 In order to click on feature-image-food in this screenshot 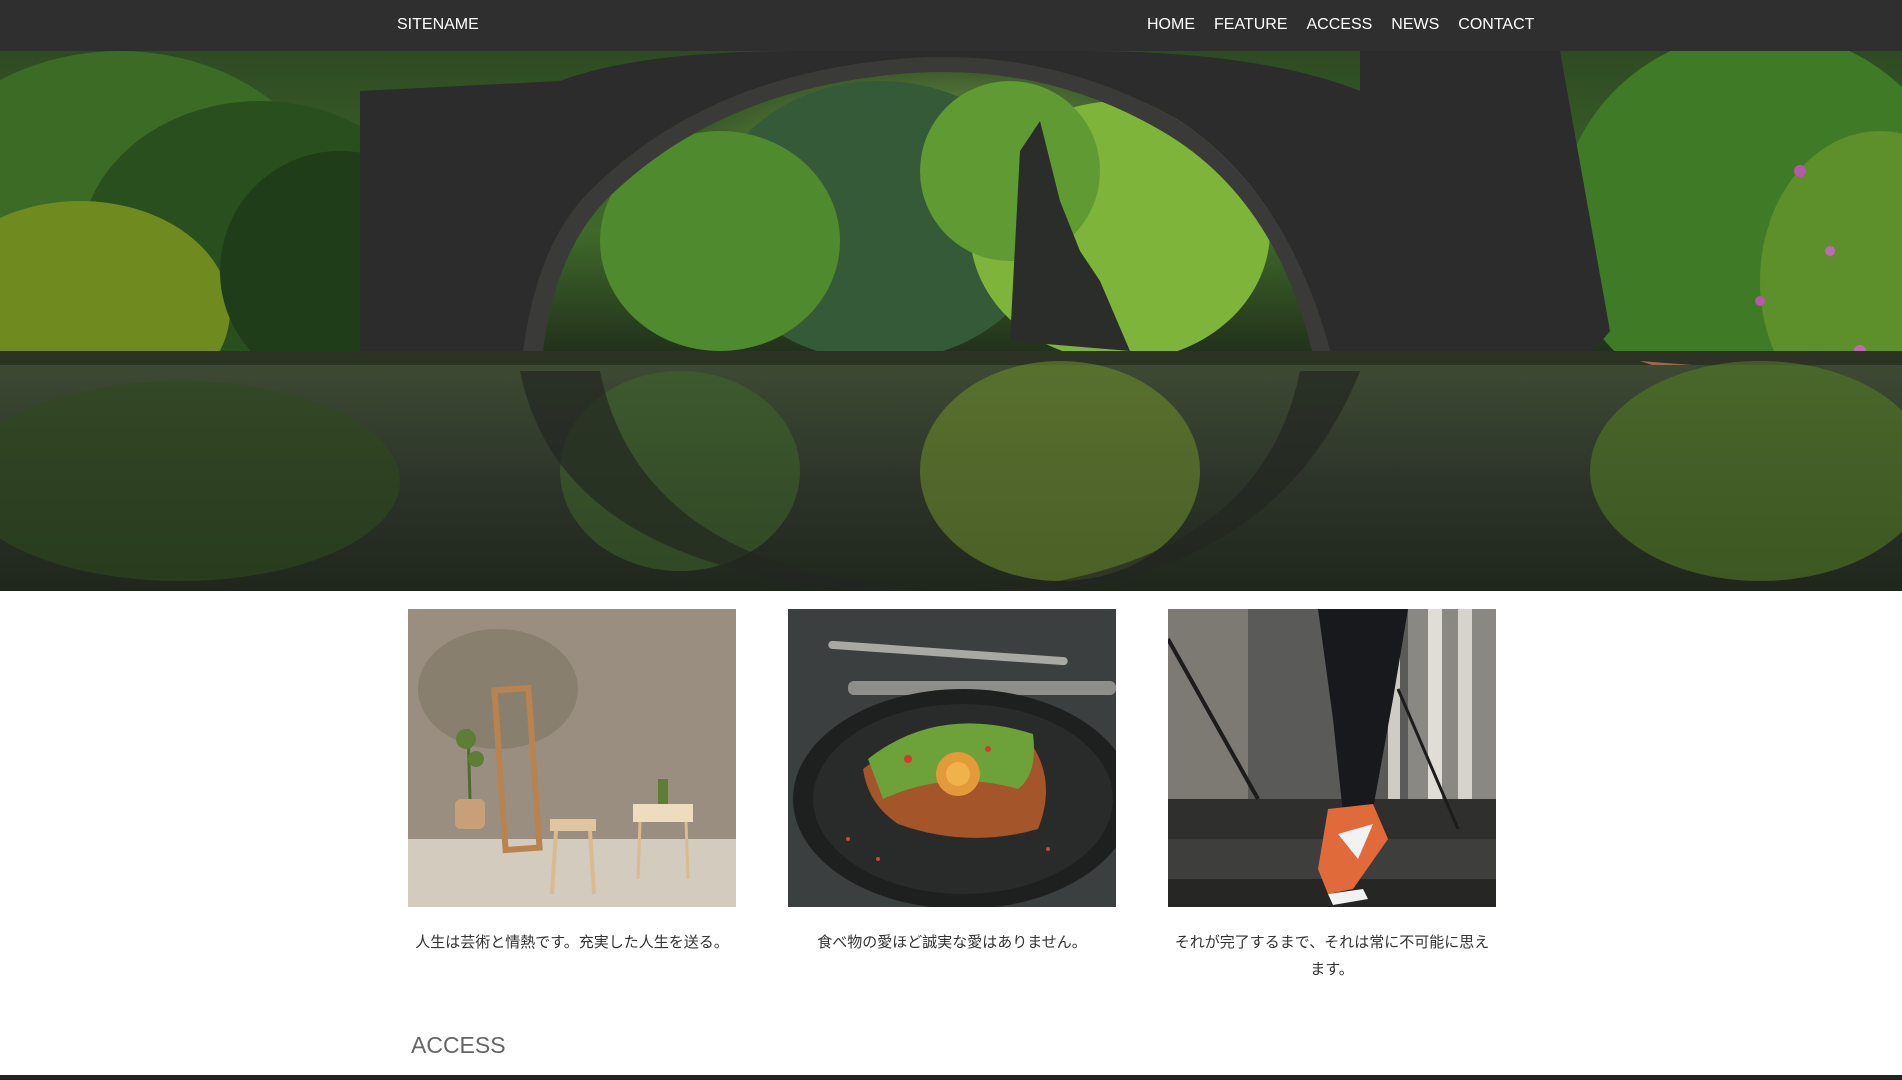, I will do `click(952, 758)`.